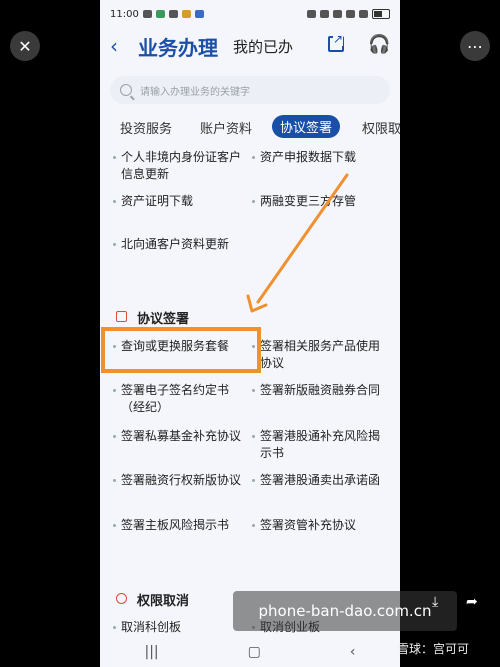 Image resolution: width=500 pixels, height=667 pixels. I want to click on brand-label: 雪球：宫可可, so click(433, 649).